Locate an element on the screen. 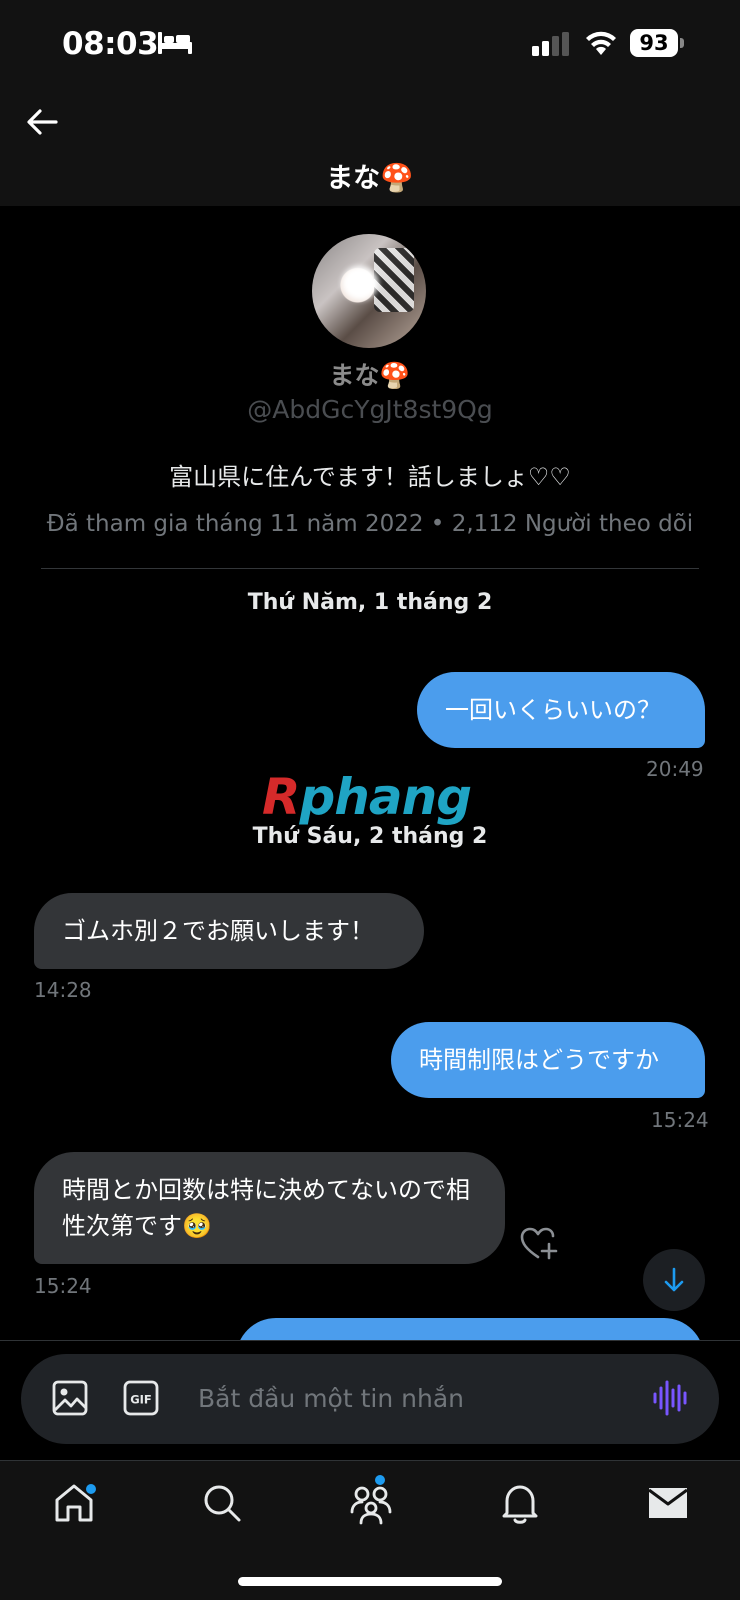 This screenshot has height=1600, width=740. message-bubble-incoming: ゴムホ別２でお願いします！ is located at coordinates (229, 931).